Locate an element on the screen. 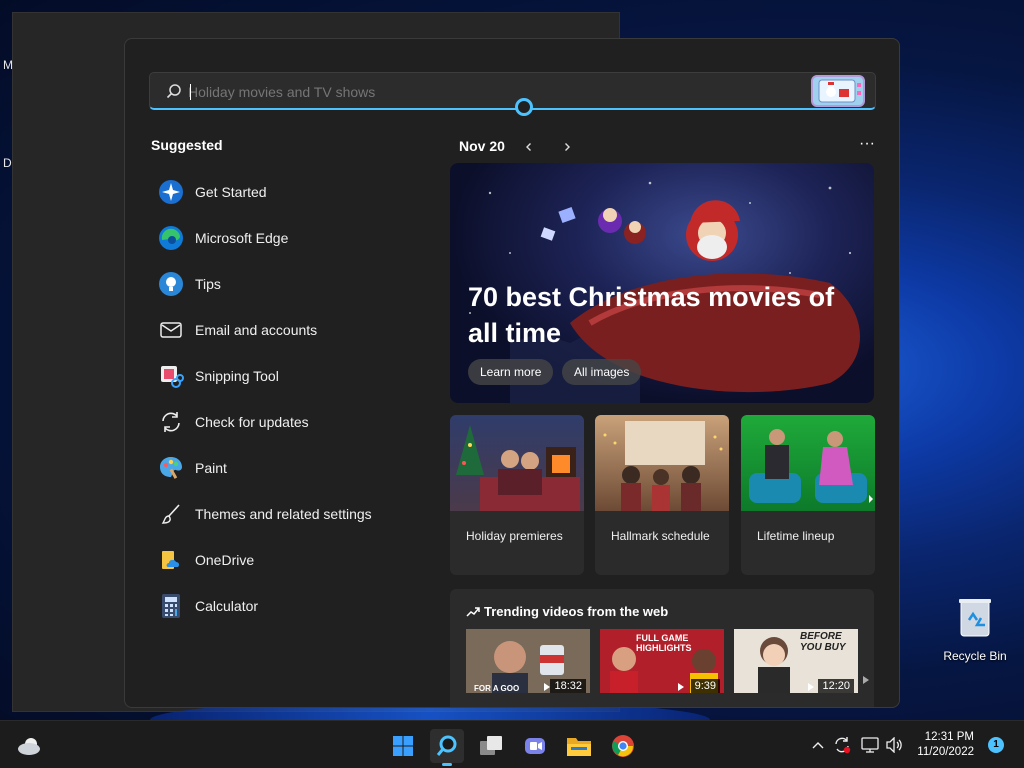 Image resolution: width=1024 pixels, height=768 pixels. get-started-icon is located at coordinates (171, 192).